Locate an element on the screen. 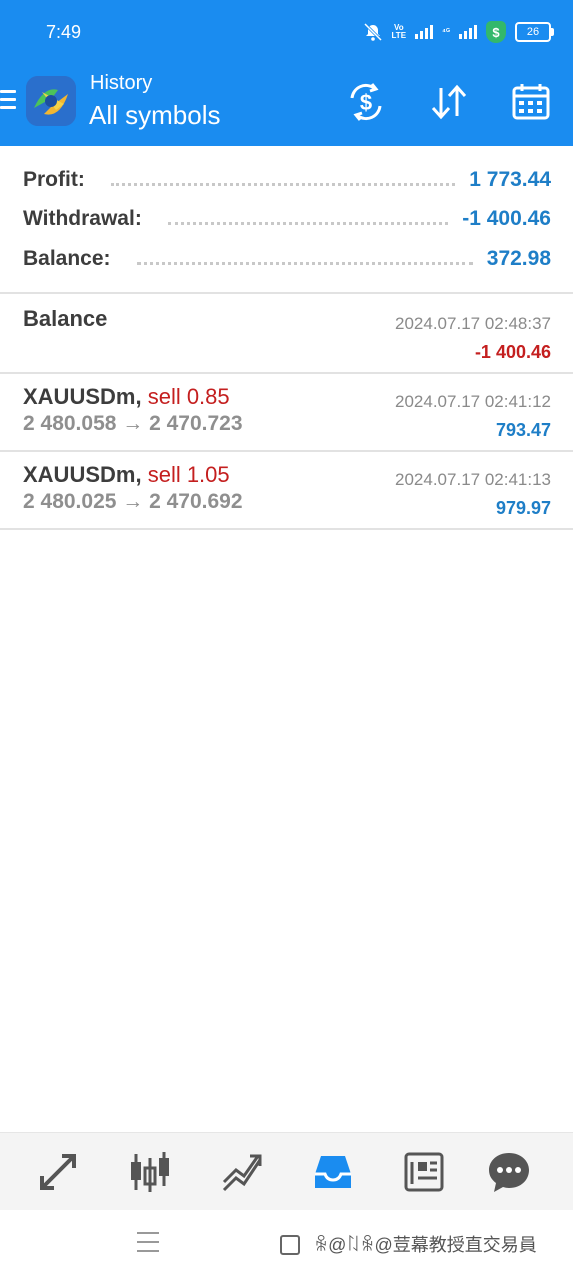 The width and height of the screenshot is (573, 1280). withdrawal-label: Withdrawal: is located at coordinates (82, 218).